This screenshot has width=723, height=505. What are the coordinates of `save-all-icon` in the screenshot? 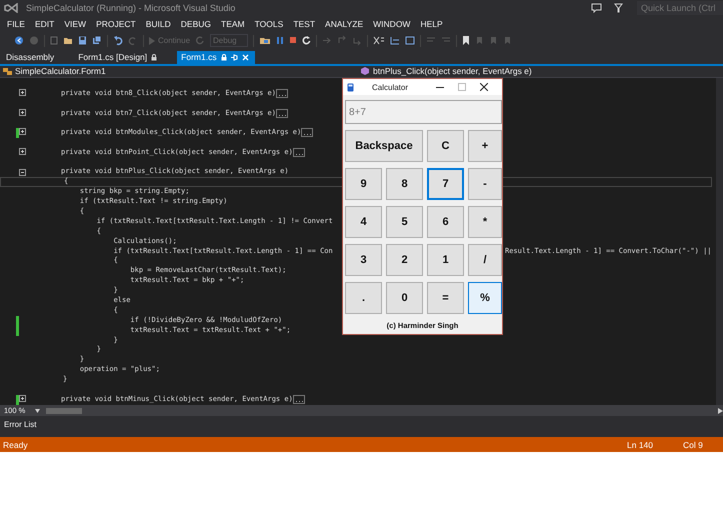 It's located at (97, 40).